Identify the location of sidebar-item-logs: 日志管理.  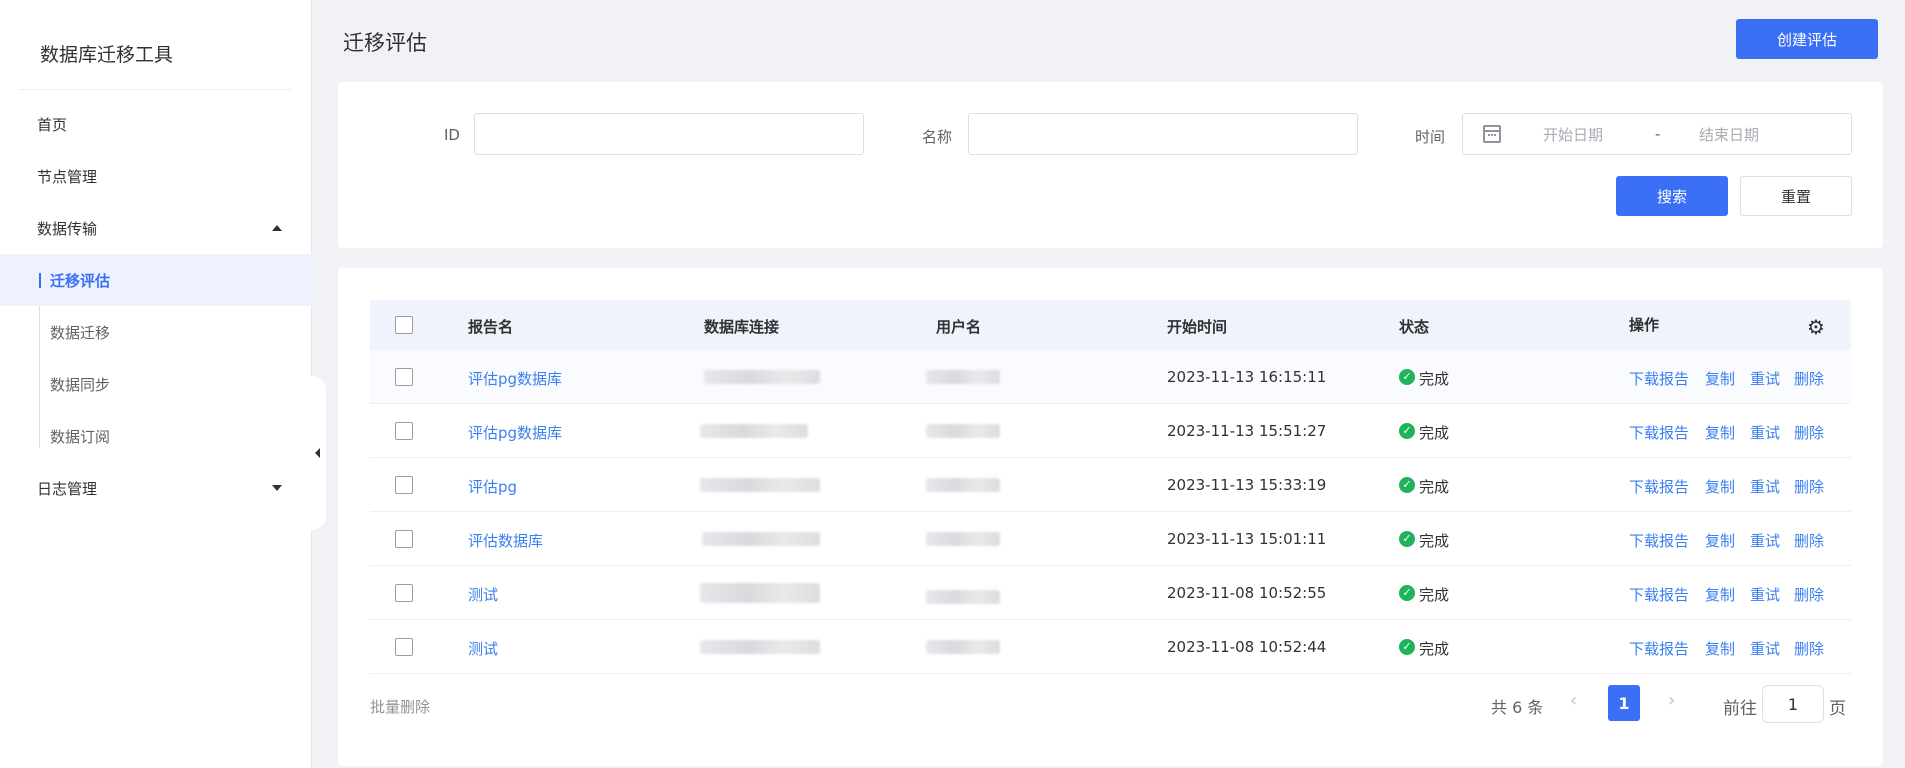
(156, 488).